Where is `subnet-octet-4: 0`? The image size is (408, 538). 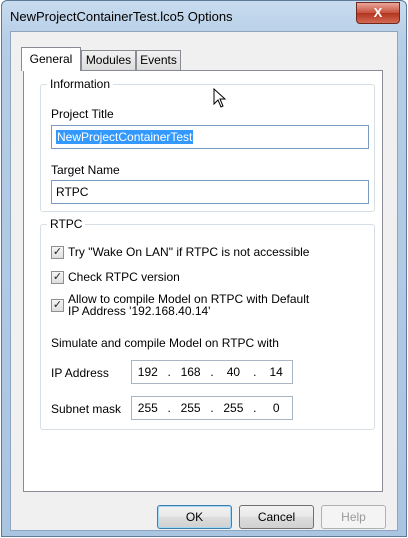
subnet-octet-4: 0 is located at coordinates (276, 408).